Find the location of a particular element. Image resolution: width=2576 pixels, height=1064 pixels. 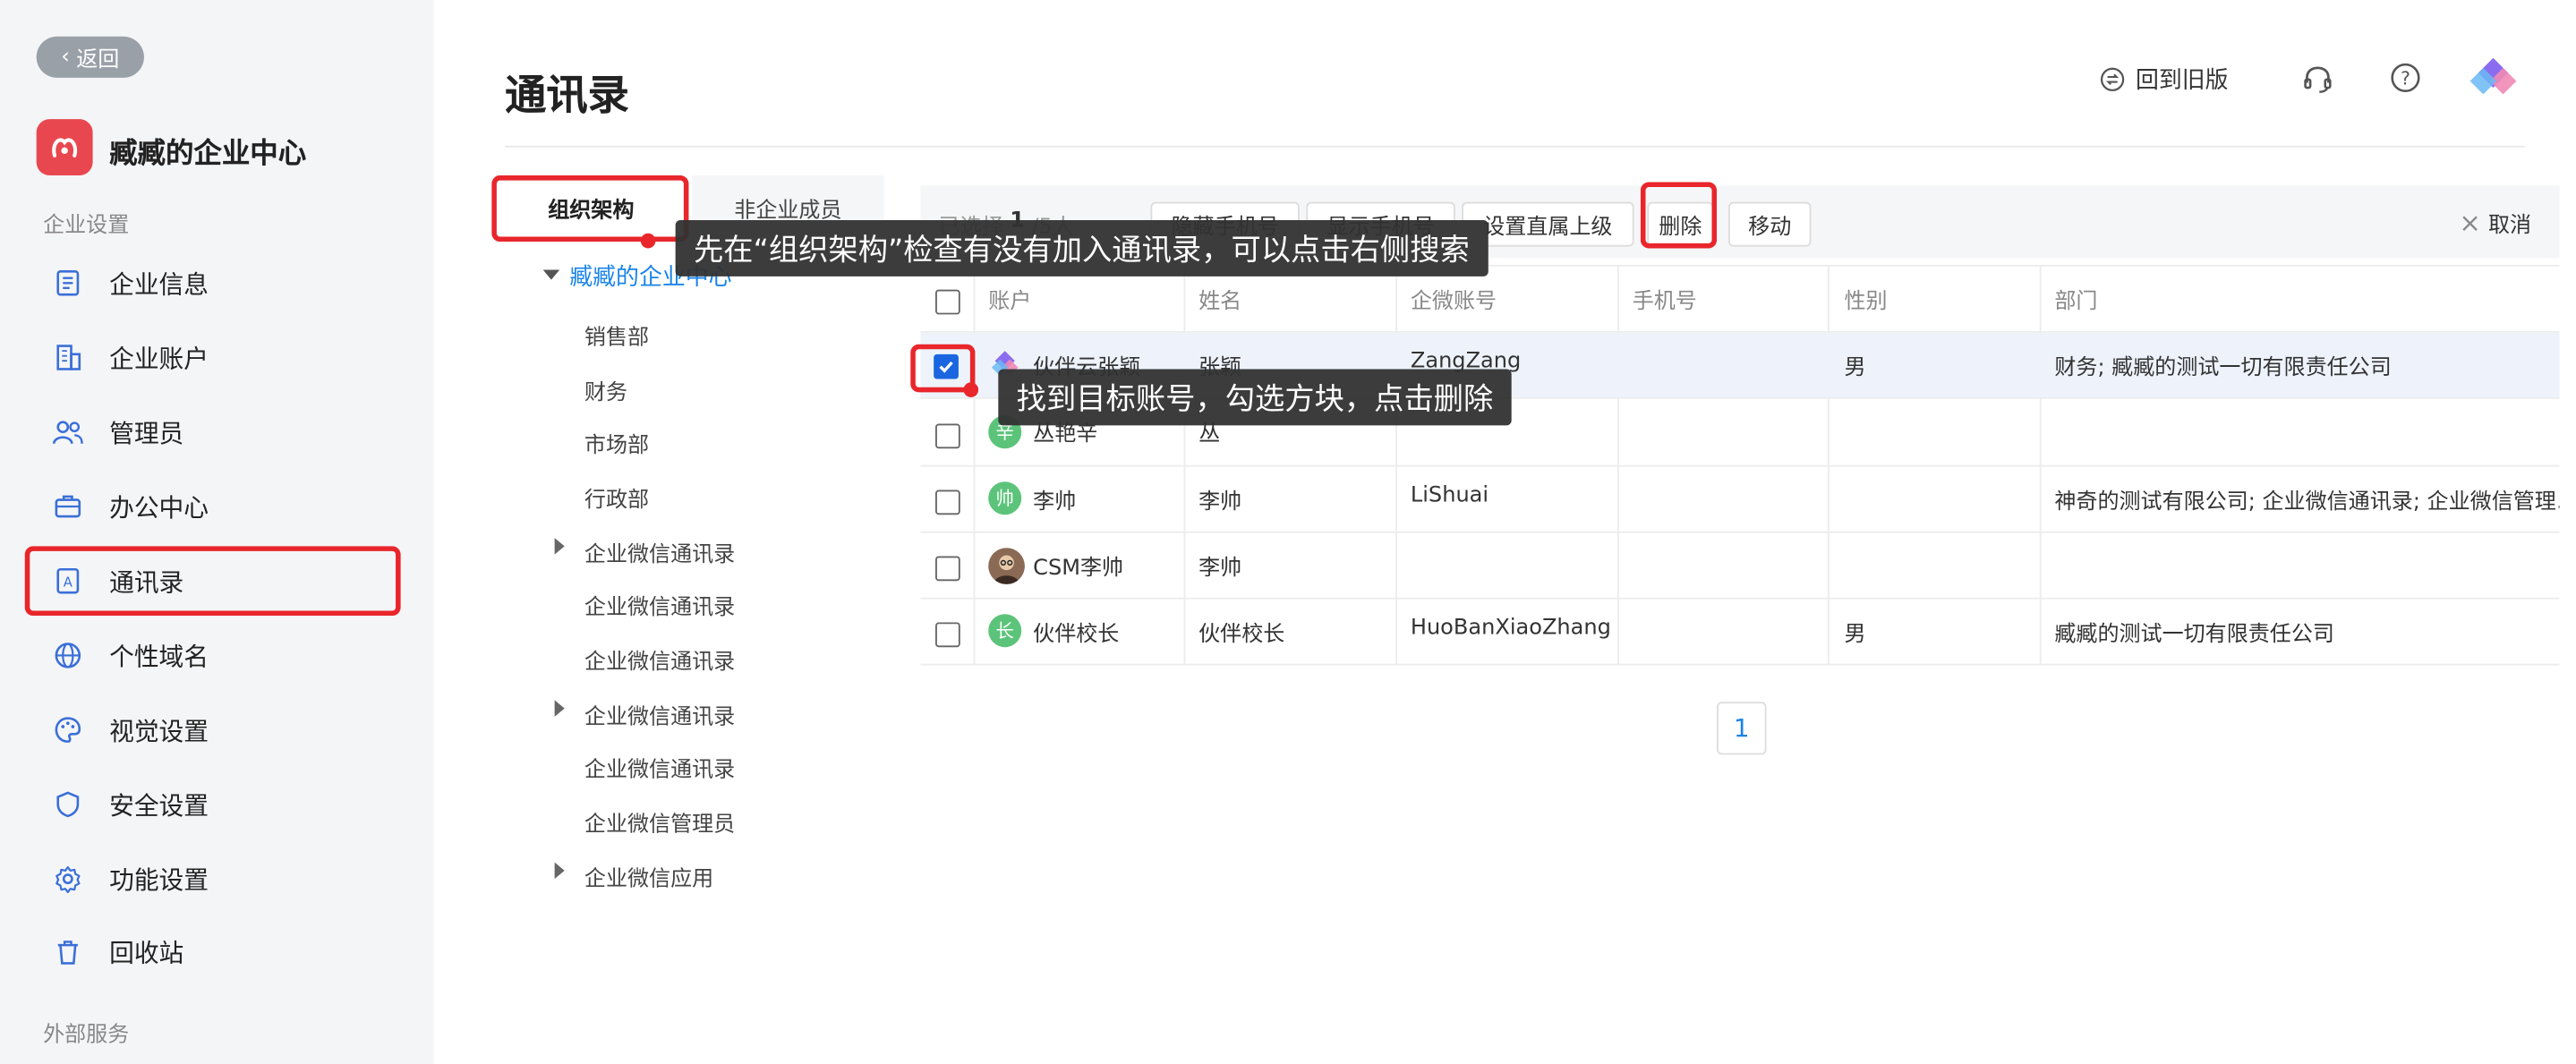

sidebar-item-security-settings: 安全设置 is located at coordinates (212, 804).